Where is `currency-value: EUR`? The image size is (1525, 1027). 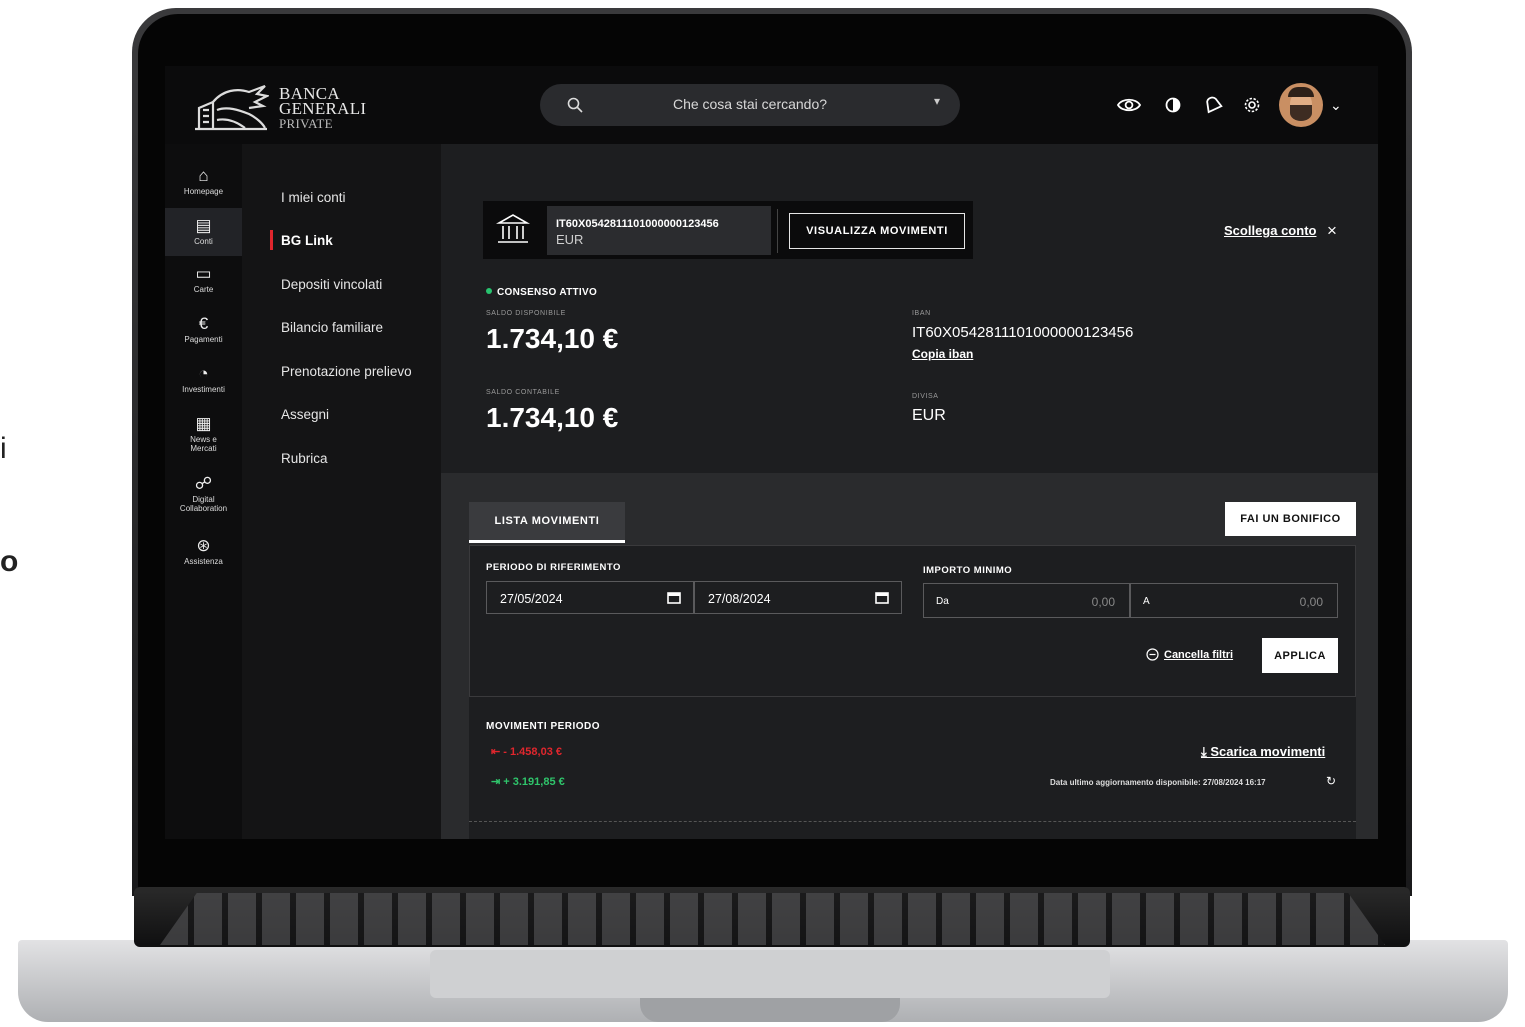
currency-value: EUR is located at coordinates (929, 415).